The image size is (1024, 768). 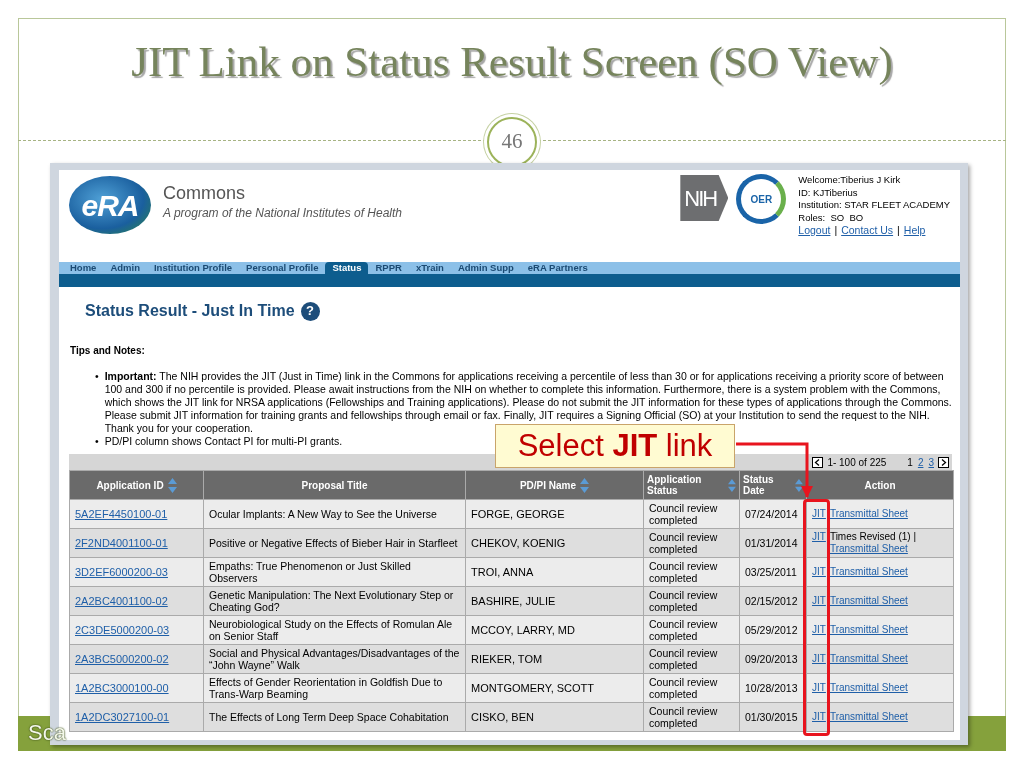 What do you see at coordinates (193, 268) in the screenshot?
I see `nav-tab: Institution Profile` at bounding box center [193, 268].